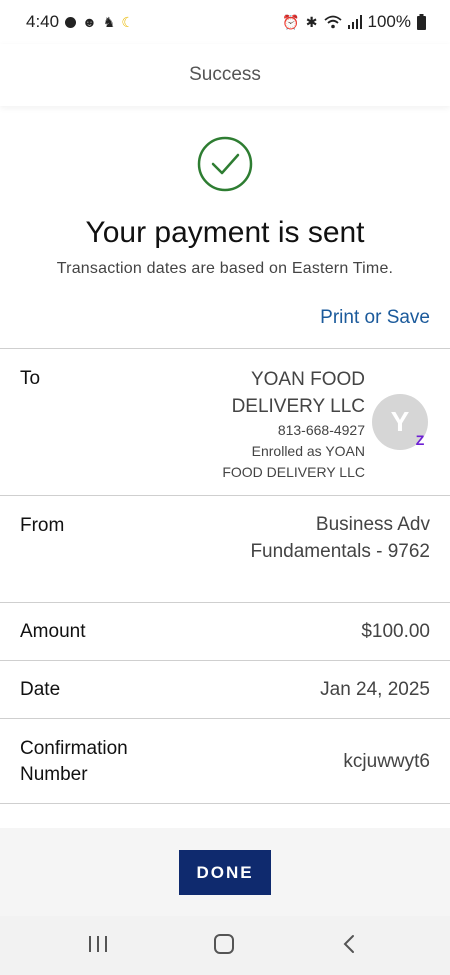 The height and width of the screenshot is (975, 450). I want to click on done-button: DONE, so click(225, 872).